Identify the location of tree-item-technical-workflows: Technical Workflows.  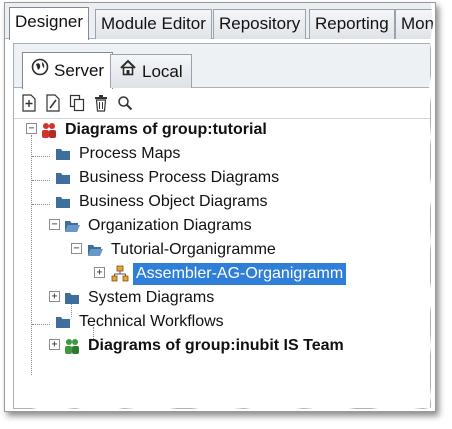
(140, 322).